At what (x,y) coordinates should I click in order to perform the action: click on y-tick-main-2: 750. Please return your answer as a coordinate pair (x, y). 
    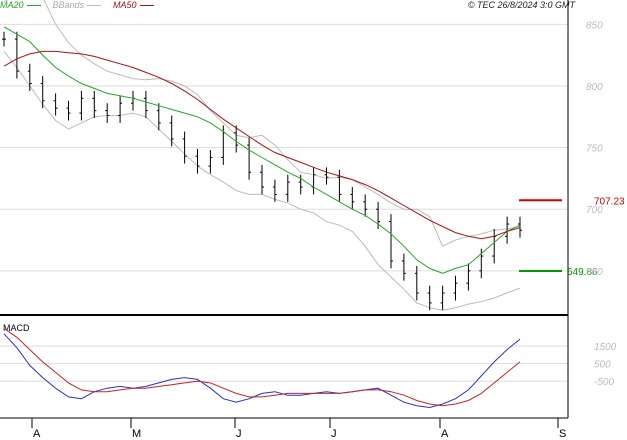
    Looking at the image, I should click on (594, 149).